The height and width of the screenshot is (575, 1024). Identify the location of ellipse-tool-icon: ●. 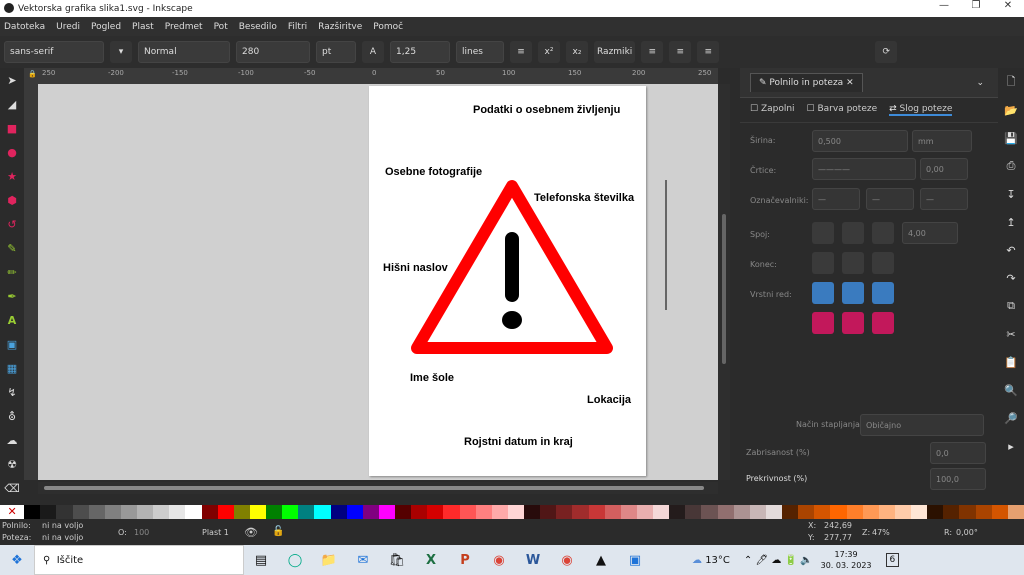
(12, 152).